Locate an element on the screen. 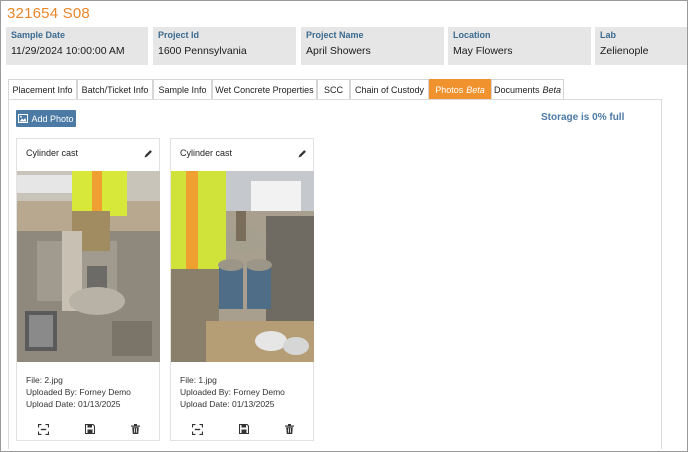 This screenshot has width=688, height=452. tab-label: Batch/Ticket Info is located at coordinates (115, 90).